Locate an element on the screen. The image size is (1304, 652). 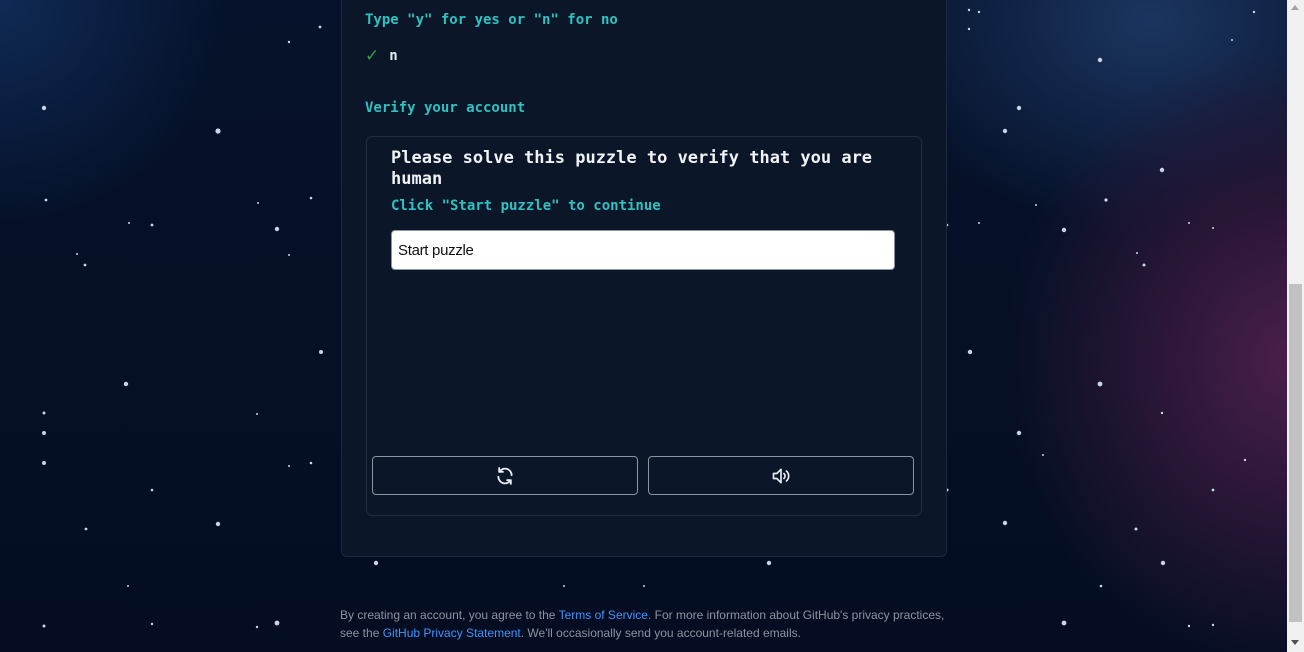
terms-of-service-link: Terms of Service is located at coordinates (603, 615).